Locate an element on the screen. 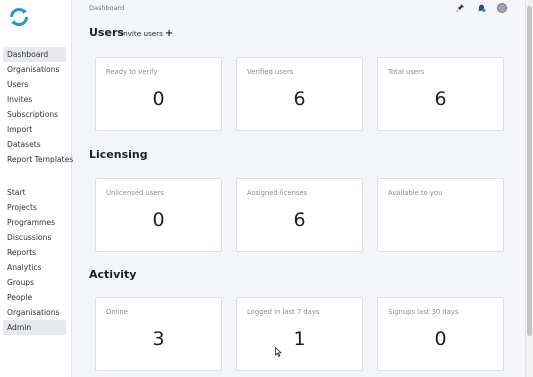 The width and height of the screenshot is (533, 377). sidebar-item-organisations-2: Organisations is located at coordinates (34, 312).